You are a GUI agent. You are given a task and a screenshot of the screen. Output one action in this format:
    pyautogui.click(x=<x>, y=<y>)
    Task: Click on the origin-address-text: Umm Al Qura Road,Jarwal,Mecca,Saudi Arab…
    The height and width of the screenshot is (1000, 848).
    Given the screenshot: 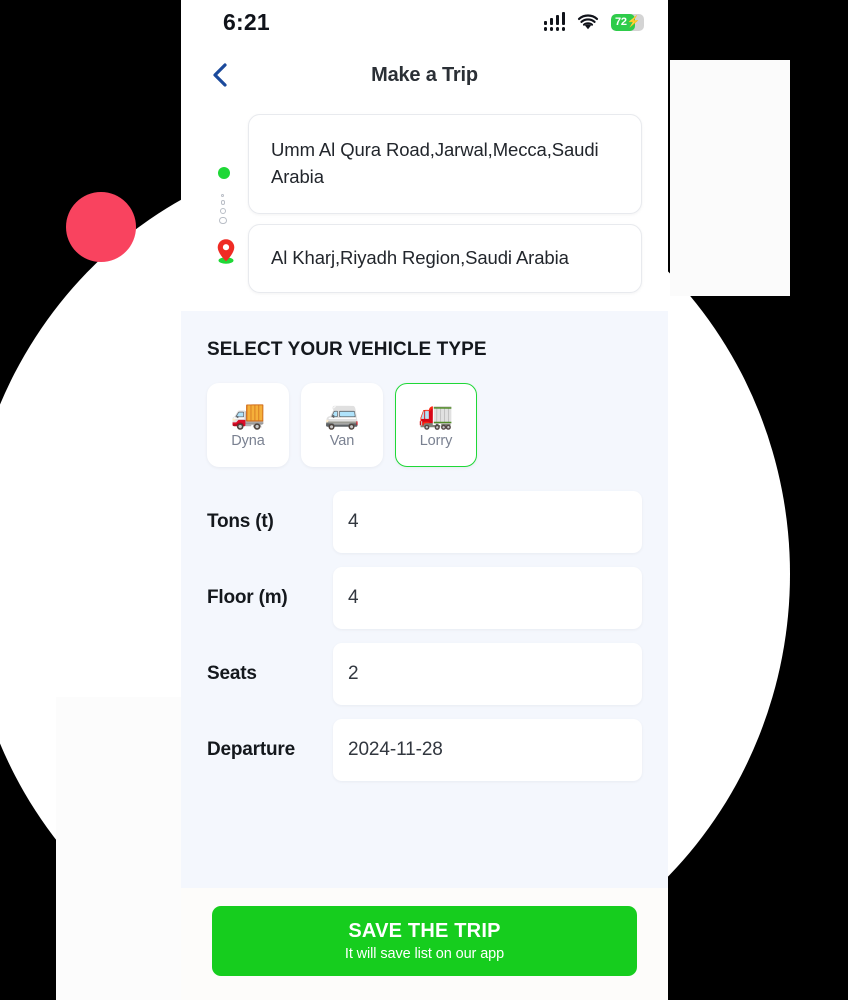 What is the action you would take?
    pyautogui.click(x=435, y=163)
    